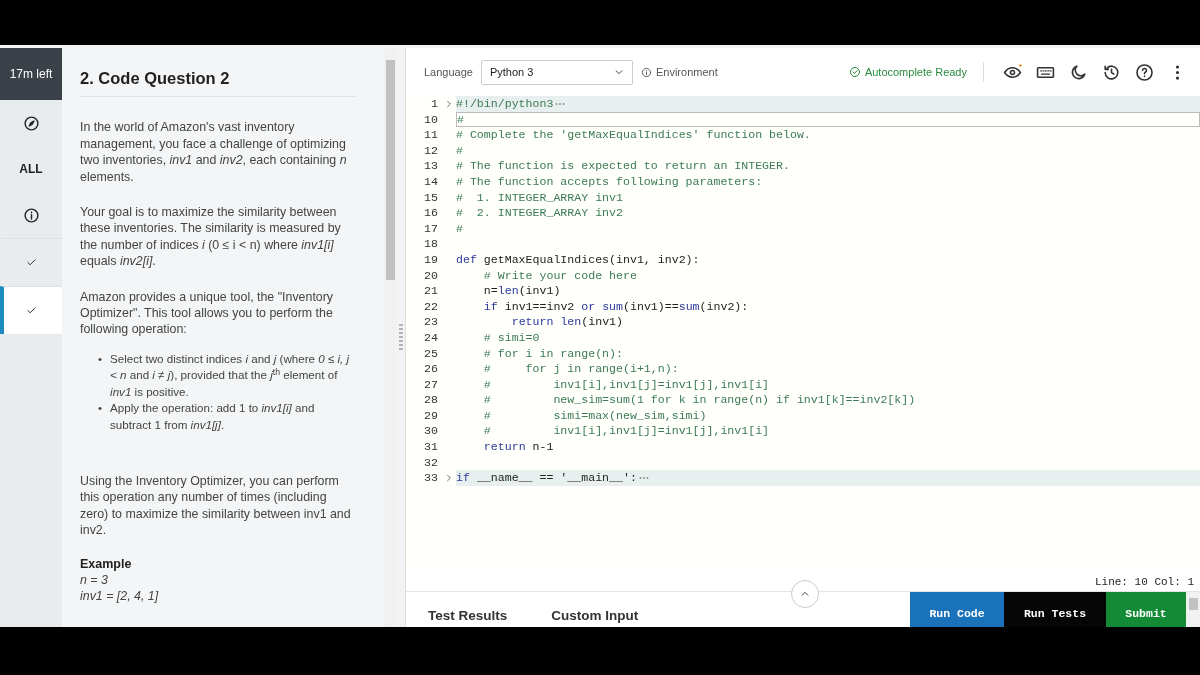 Image resolution: width=1200 pixels, height=675 pixels. What do you see at coordinates (580, 369) in the screenshot?
I see `code-line: # for j in range(i+1,n):` at bounding box center [580, 369].